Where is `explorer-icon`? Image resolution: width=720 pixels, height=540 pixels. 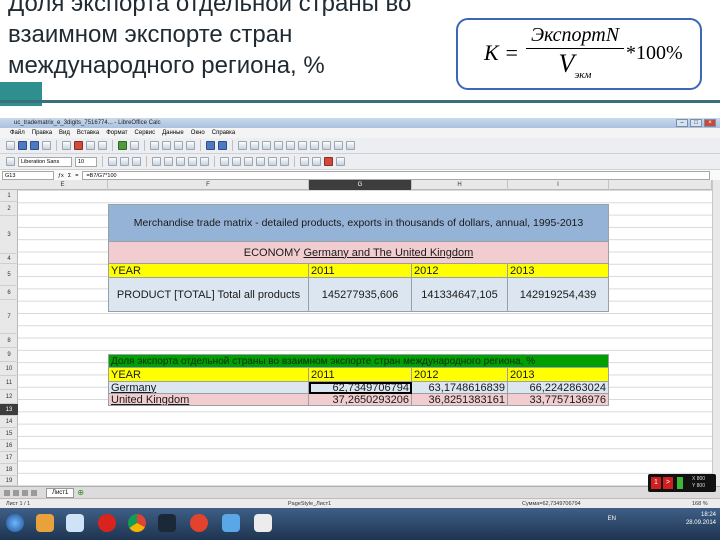 explorer-icon is located at coordinates (45, 523).